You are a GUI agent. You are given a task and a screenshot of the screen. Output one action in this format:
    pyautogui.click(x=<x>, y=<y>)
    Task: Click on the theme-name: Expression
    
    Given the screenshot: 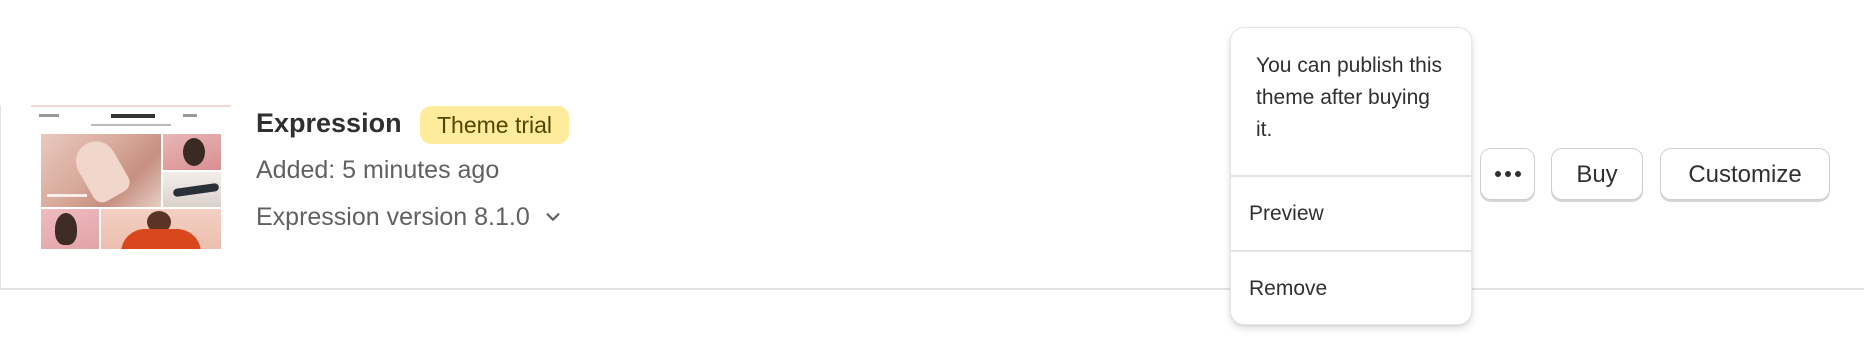 What is the action you would take?
    pyautogui.click(x=329, y=123)
    